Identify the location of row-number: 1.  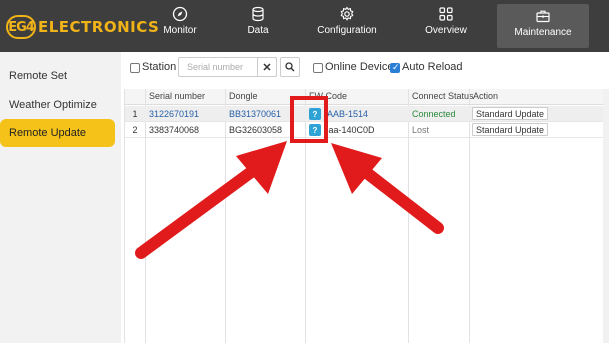
(135, 114).